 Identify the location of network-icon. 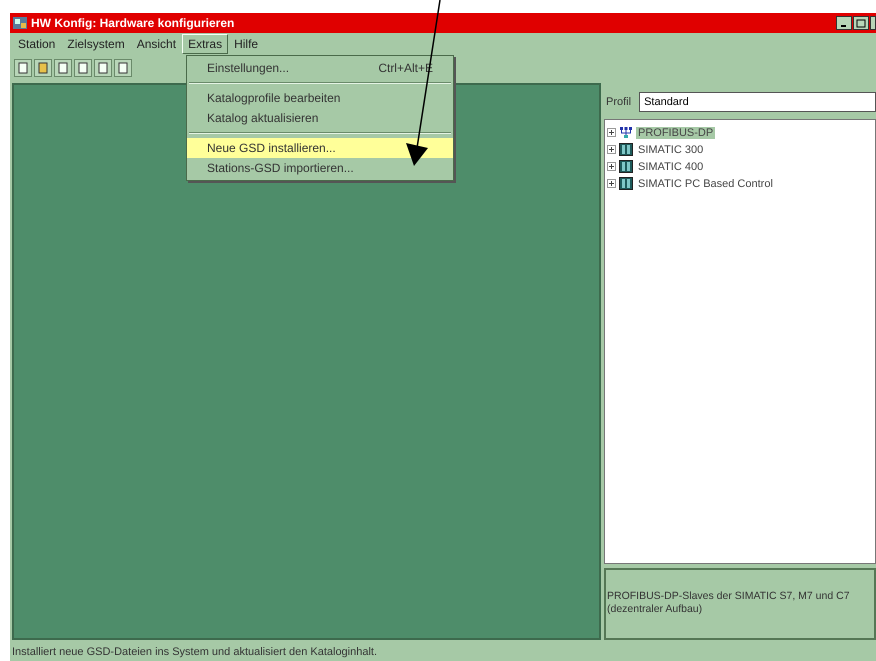
(626, 132).